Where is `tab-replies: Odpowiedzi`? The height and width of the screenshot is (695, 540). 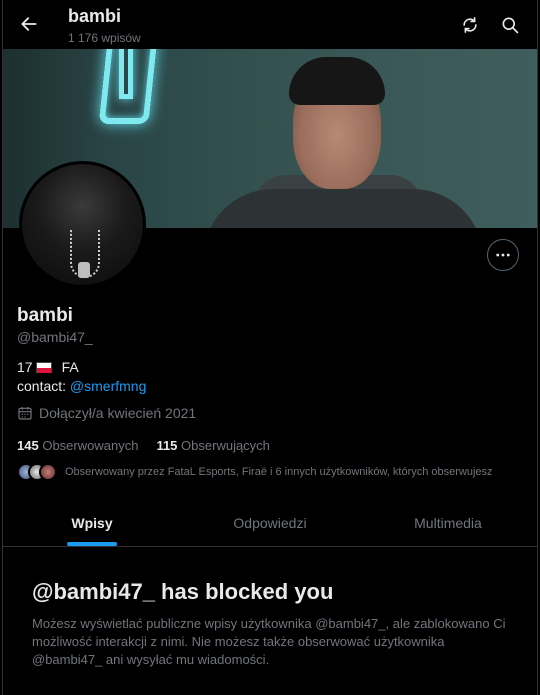
tab-replies: Odpowiedzi is located at coordinates (270, 523).